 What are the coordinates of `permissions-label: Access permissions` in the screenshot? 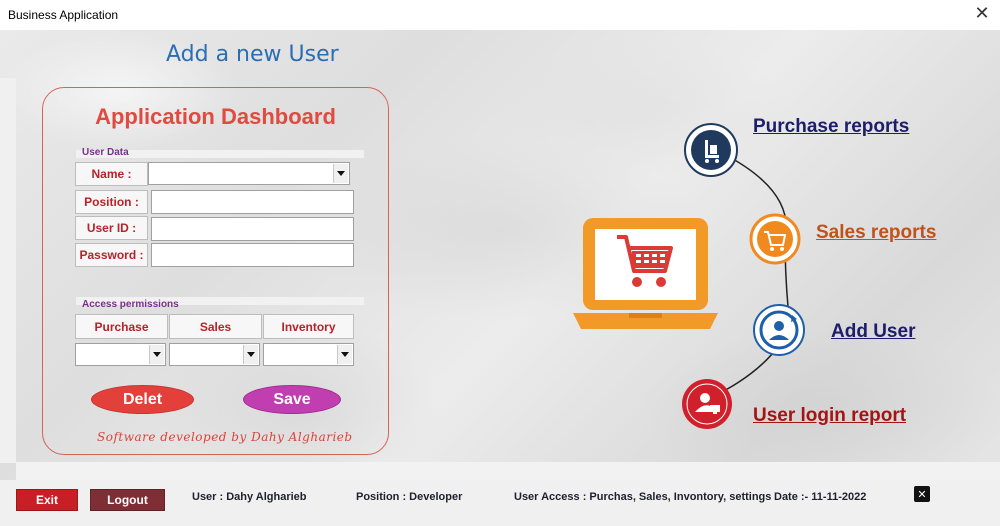 It's located at (130, 304).